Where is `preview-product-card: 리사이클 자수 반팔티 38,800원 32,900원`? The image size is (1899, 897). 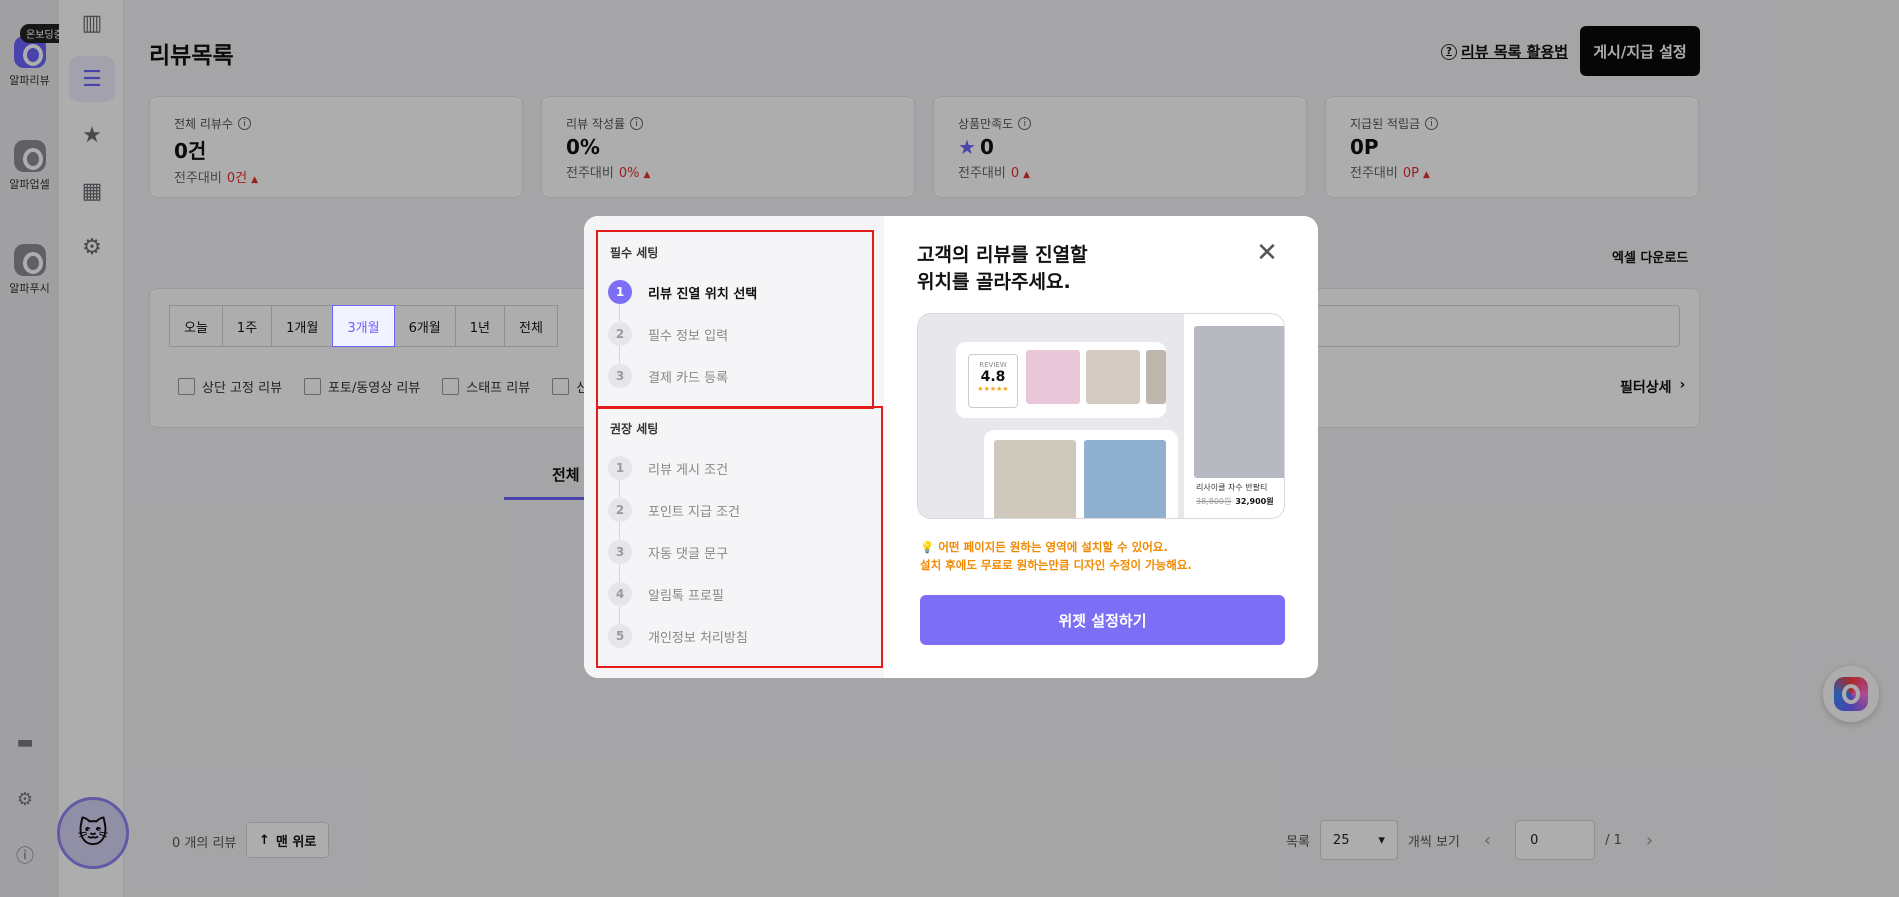
preview-product-card: 리사이클 자수 반팔티 38,800원 32,900원 is located at coordinates (1234, 416).